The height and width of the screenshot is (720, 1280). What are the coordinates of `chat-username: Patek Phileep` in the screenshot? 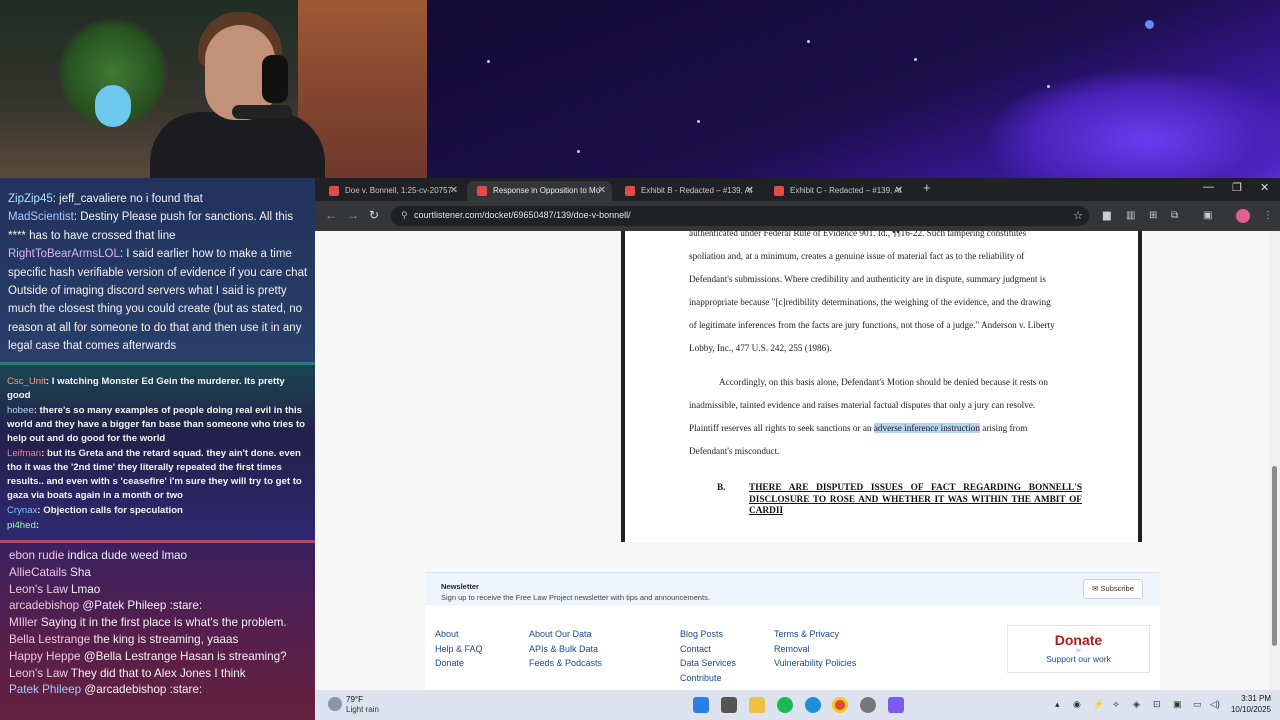 It's located at (45, 689).